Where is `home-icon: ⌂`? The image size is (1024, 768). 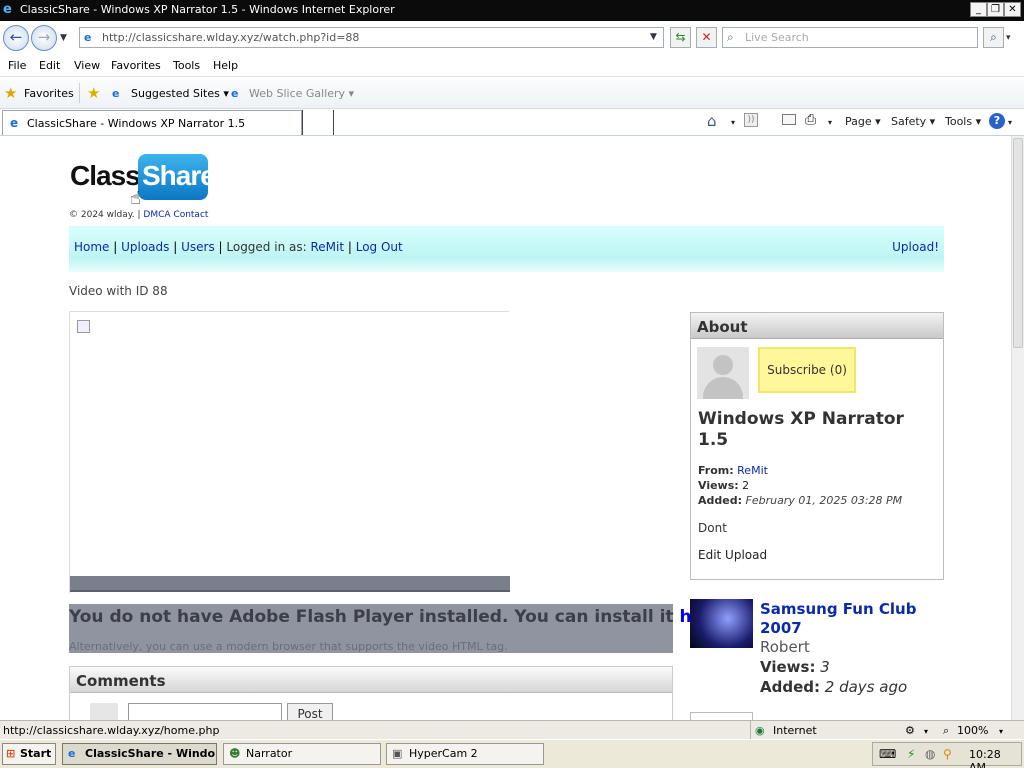
home-icon: ⌂ is located at coordinates (712, 121).